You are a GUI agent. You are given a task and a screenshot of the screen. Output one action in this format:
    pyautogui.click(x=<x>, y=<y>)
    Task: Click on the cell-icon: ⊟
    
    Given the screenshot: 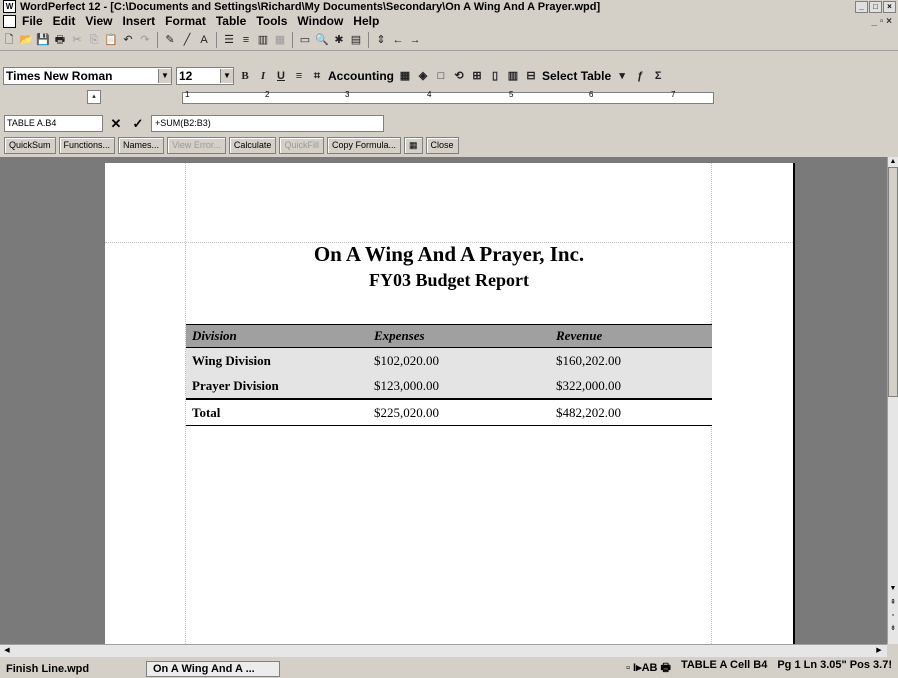 What is the action you would take?
    pyautogui.click(x=531, y=76)
    